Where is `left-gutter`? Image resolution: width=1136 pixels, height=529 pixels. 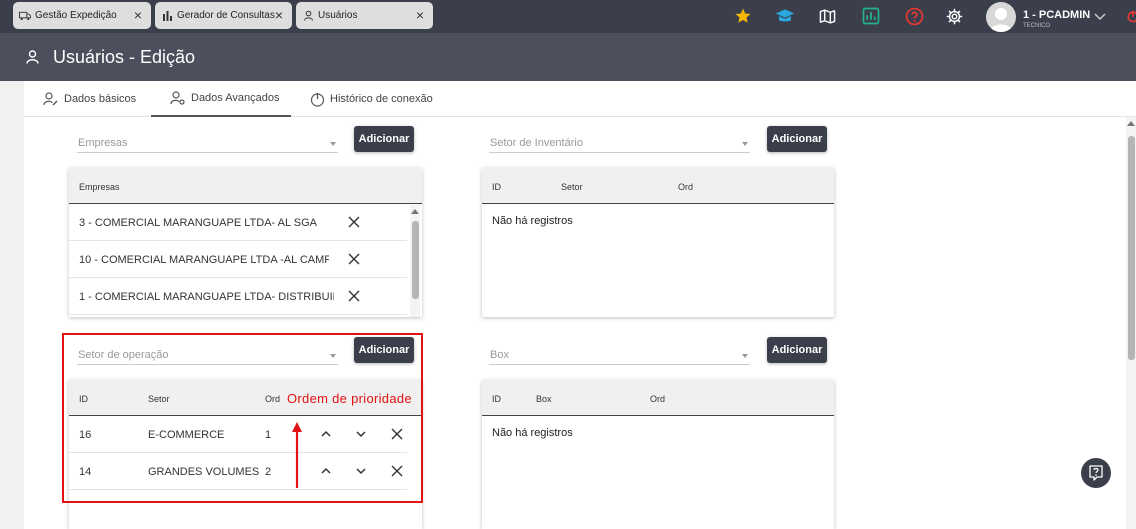 left-gutter is located at coordinates (12, 323).